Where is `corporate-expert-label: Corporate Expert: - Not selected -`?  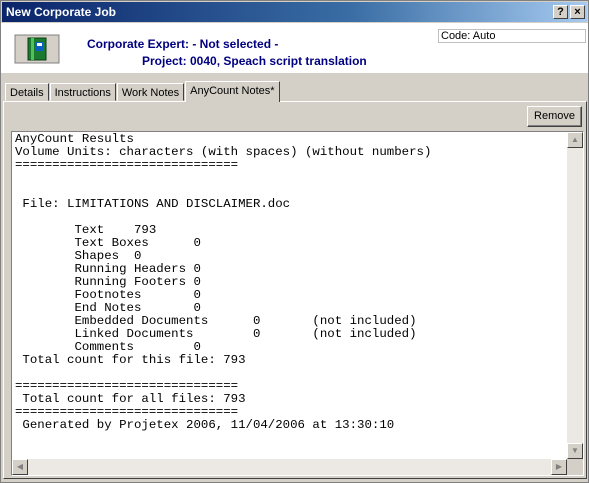
corporate-expert-label: Corporate Expert: - Not selected - is located at coordinates (183, 44).